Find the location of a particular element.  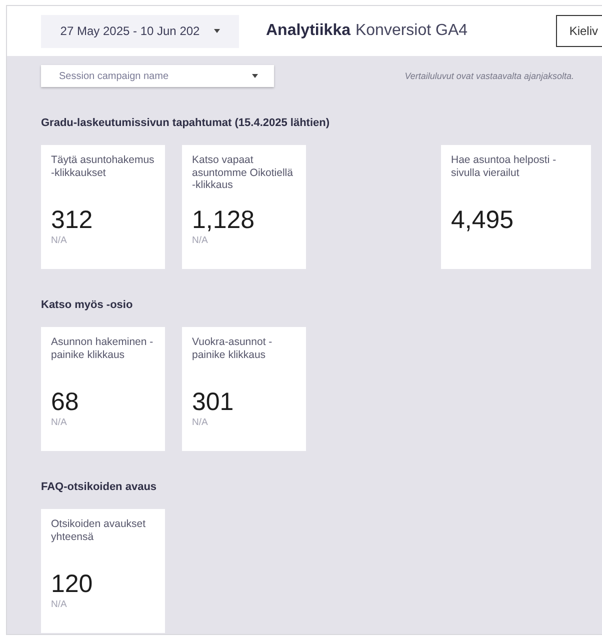

report-subtitle: Konversiot GA4 is located at coordinates (411, 31).